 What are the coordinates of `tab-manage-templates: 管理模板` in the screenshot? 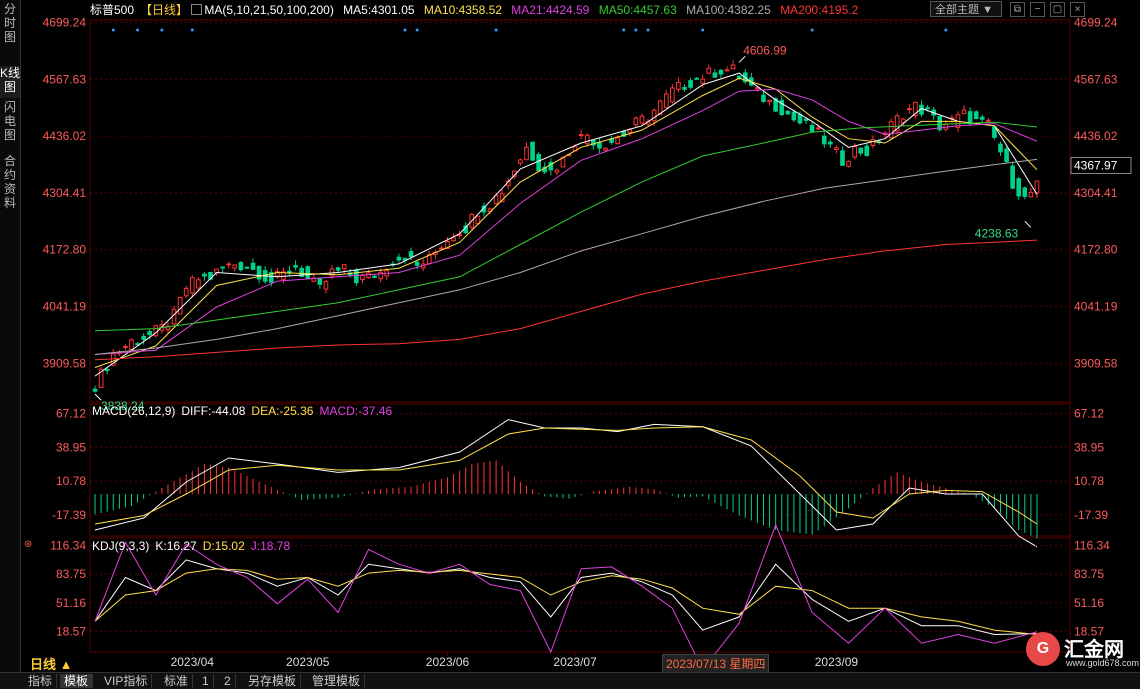 It's located at (337, 681).